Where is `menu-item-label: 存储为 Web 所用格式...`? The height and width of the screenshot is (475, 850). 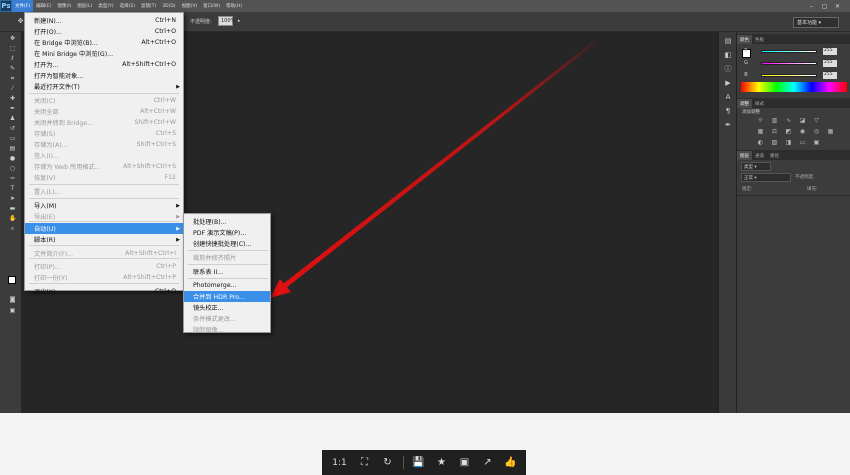 menu-item-label: 存储为 Web 所用格式... is located at coordinates (67, 167).